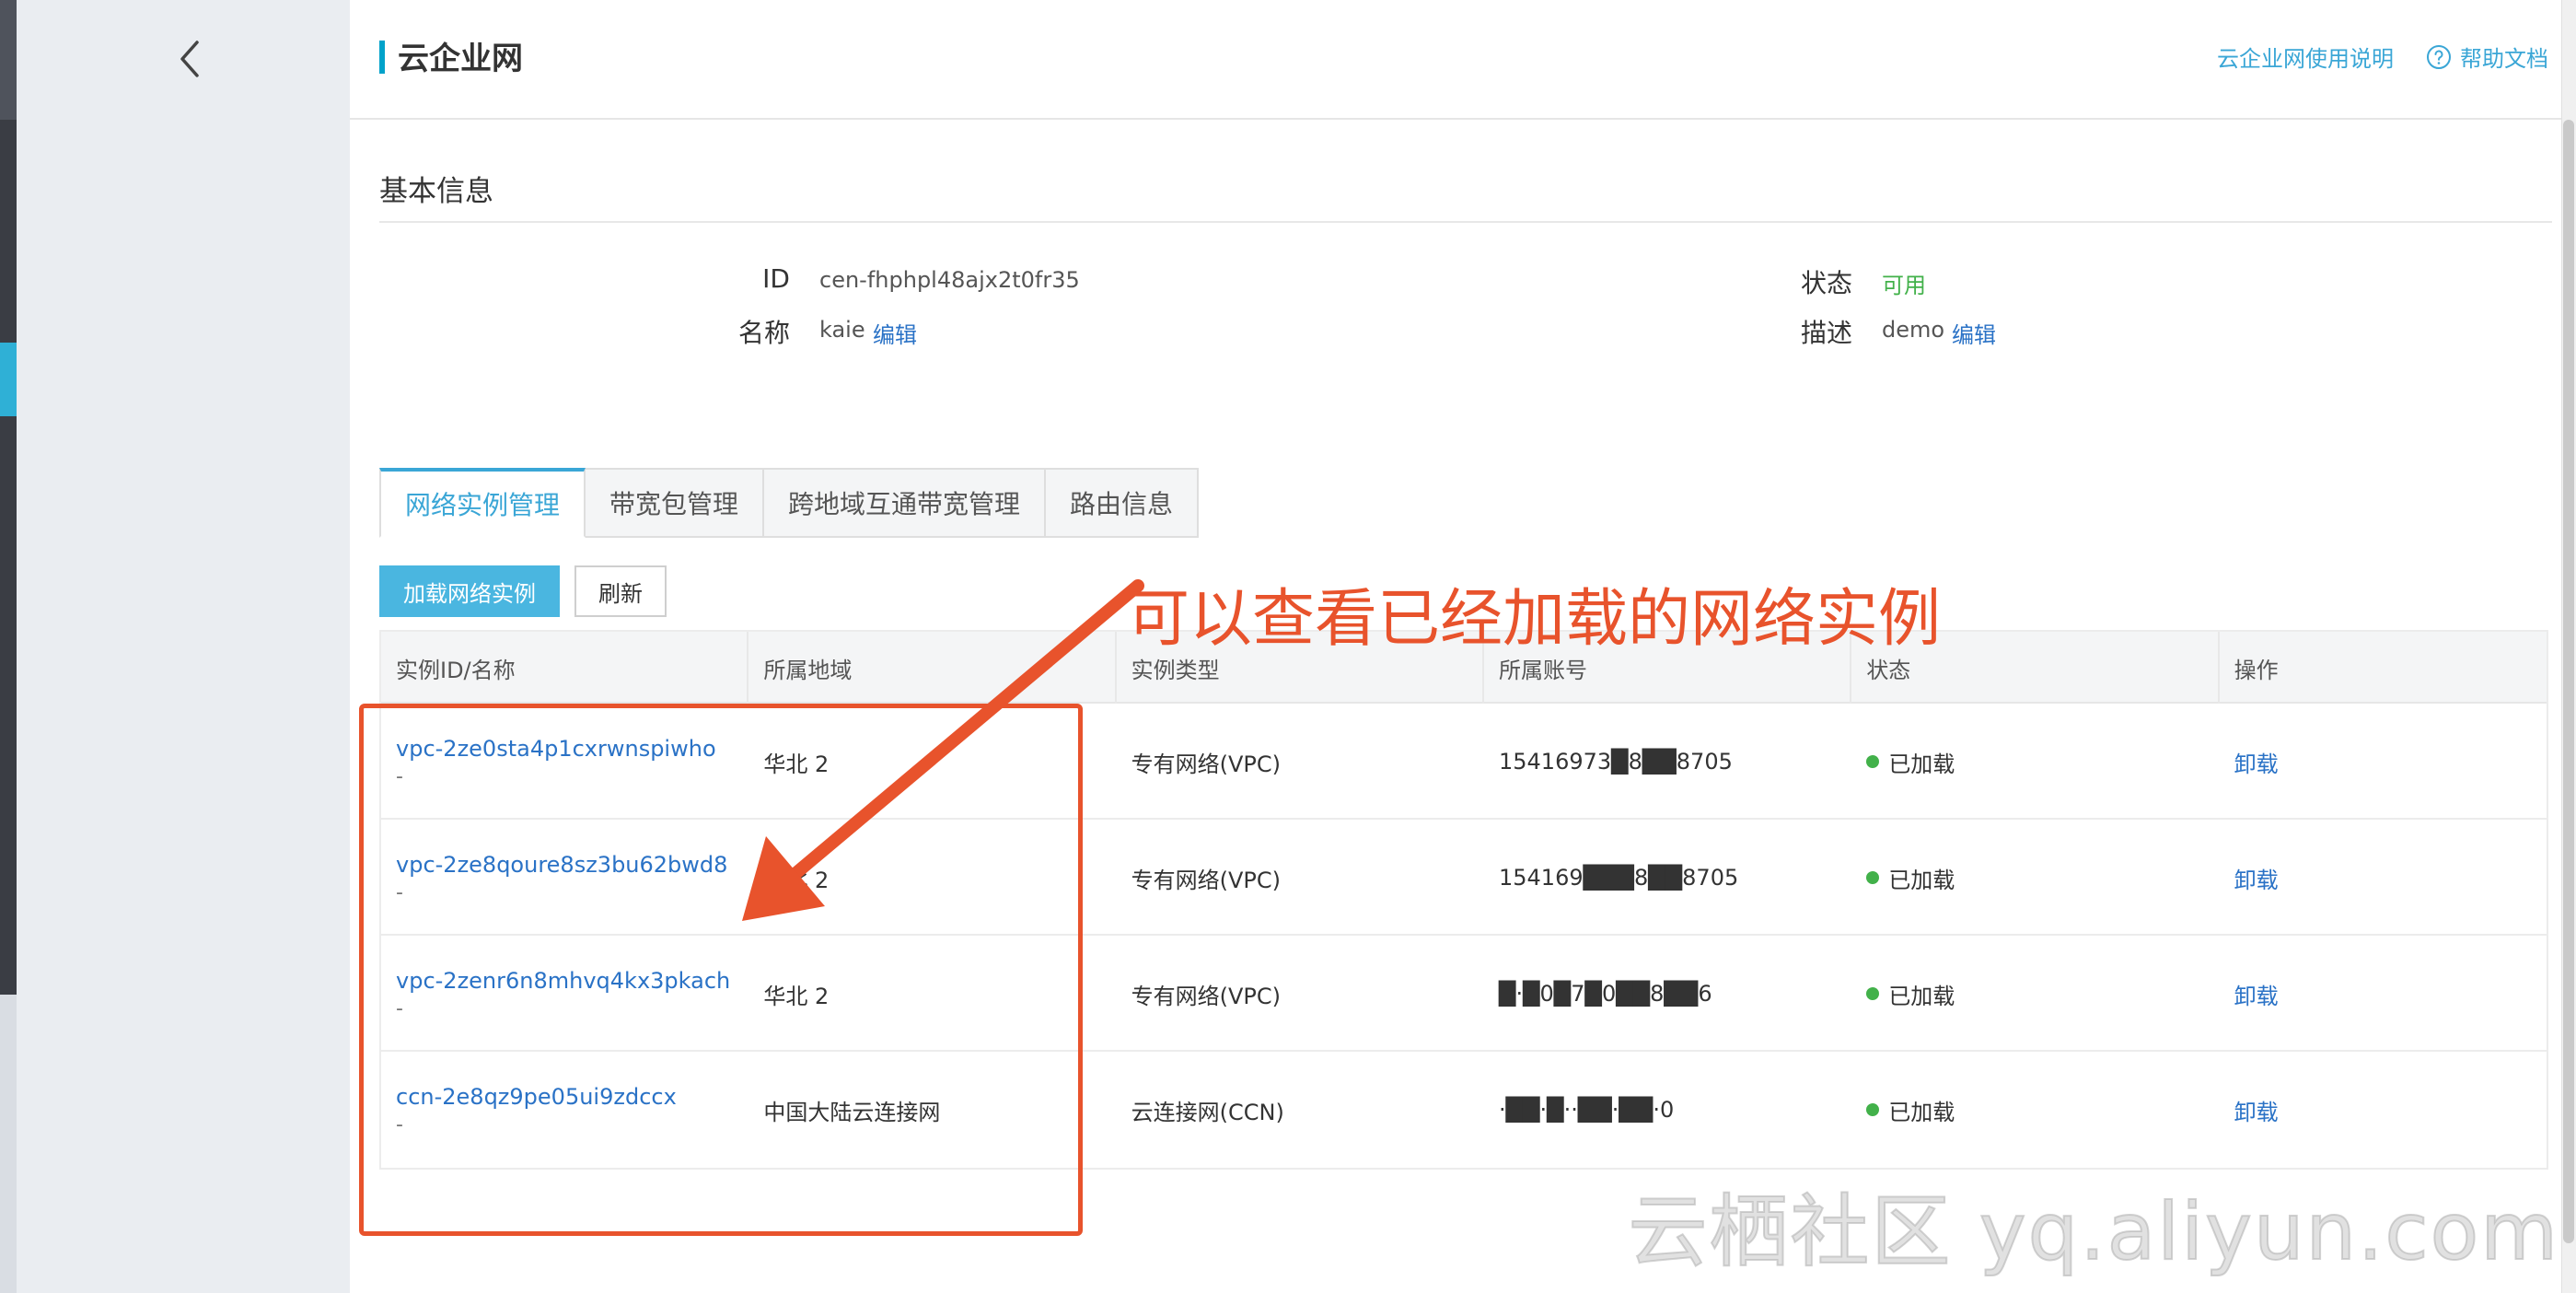  What do you see at coordinates (469, 591) in the screenshot?
I see `load-instance-button: 加载网络实例` at bounding box center [469, 591].